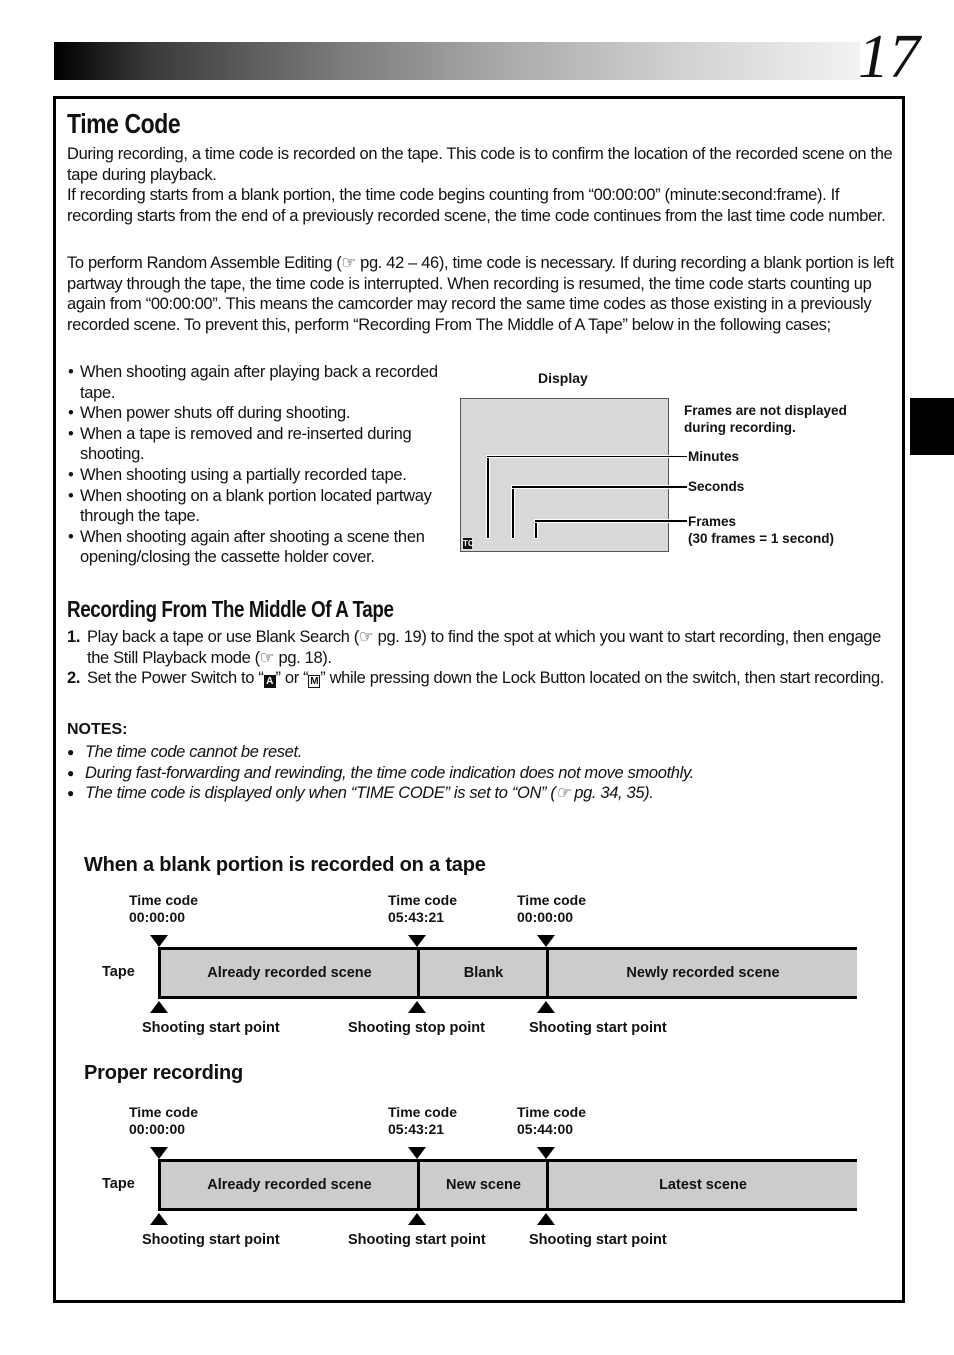  I want to click on frames-label: Frames, so click(712, 521).